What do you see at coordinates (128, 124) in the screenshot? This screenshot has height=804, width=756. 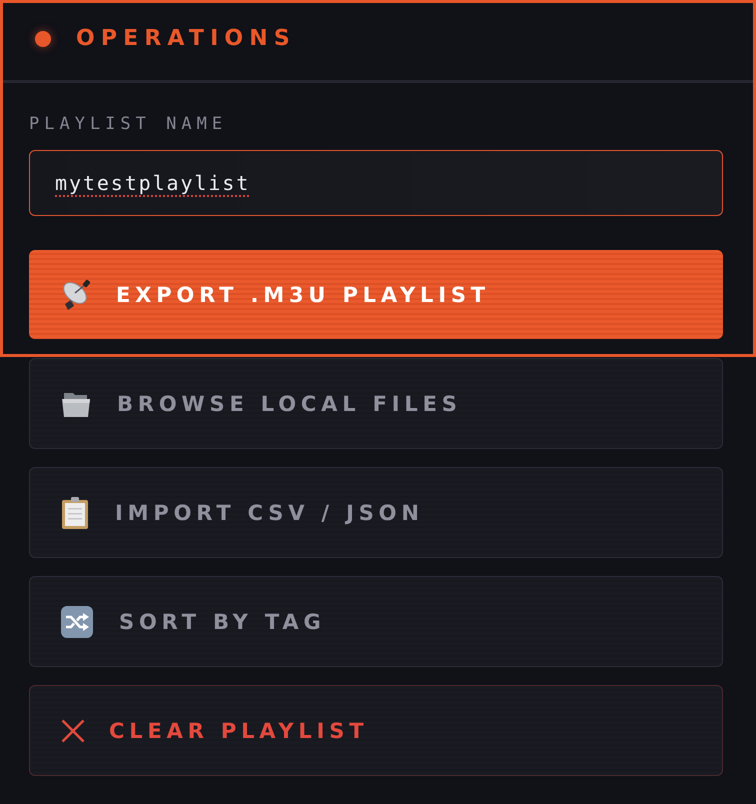 I see `field-label: PLAYLIST NAME` at bounding box center [128, 124].